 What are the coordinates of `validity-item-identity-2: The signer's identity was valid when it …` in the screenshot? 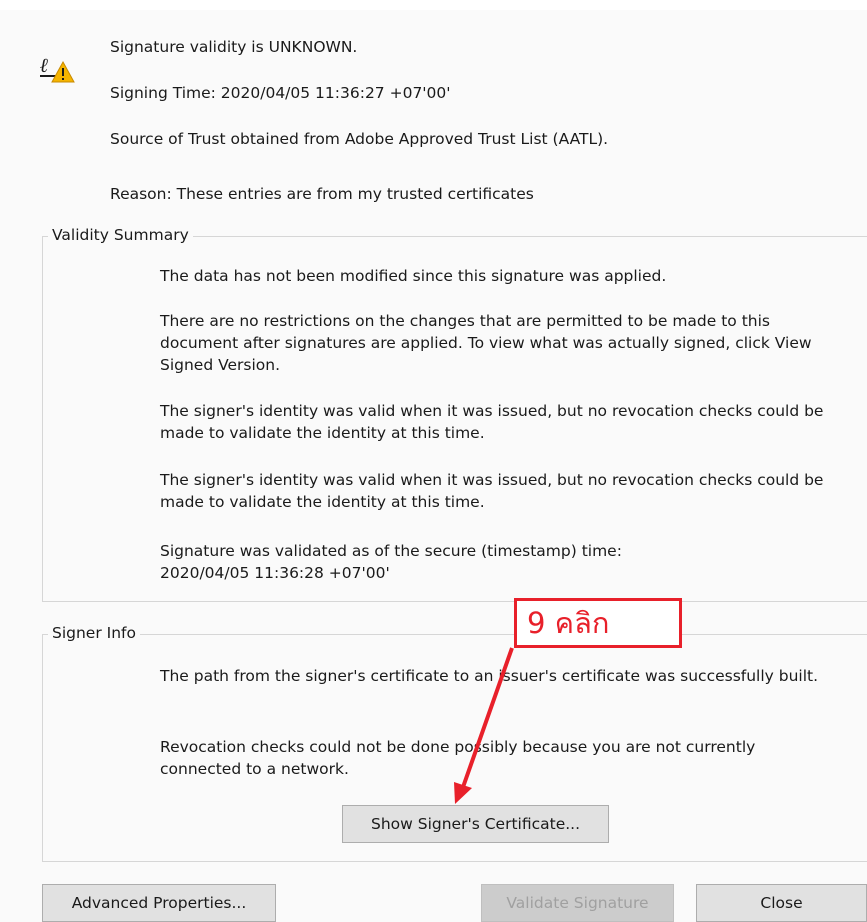 It's located at (492, 491).